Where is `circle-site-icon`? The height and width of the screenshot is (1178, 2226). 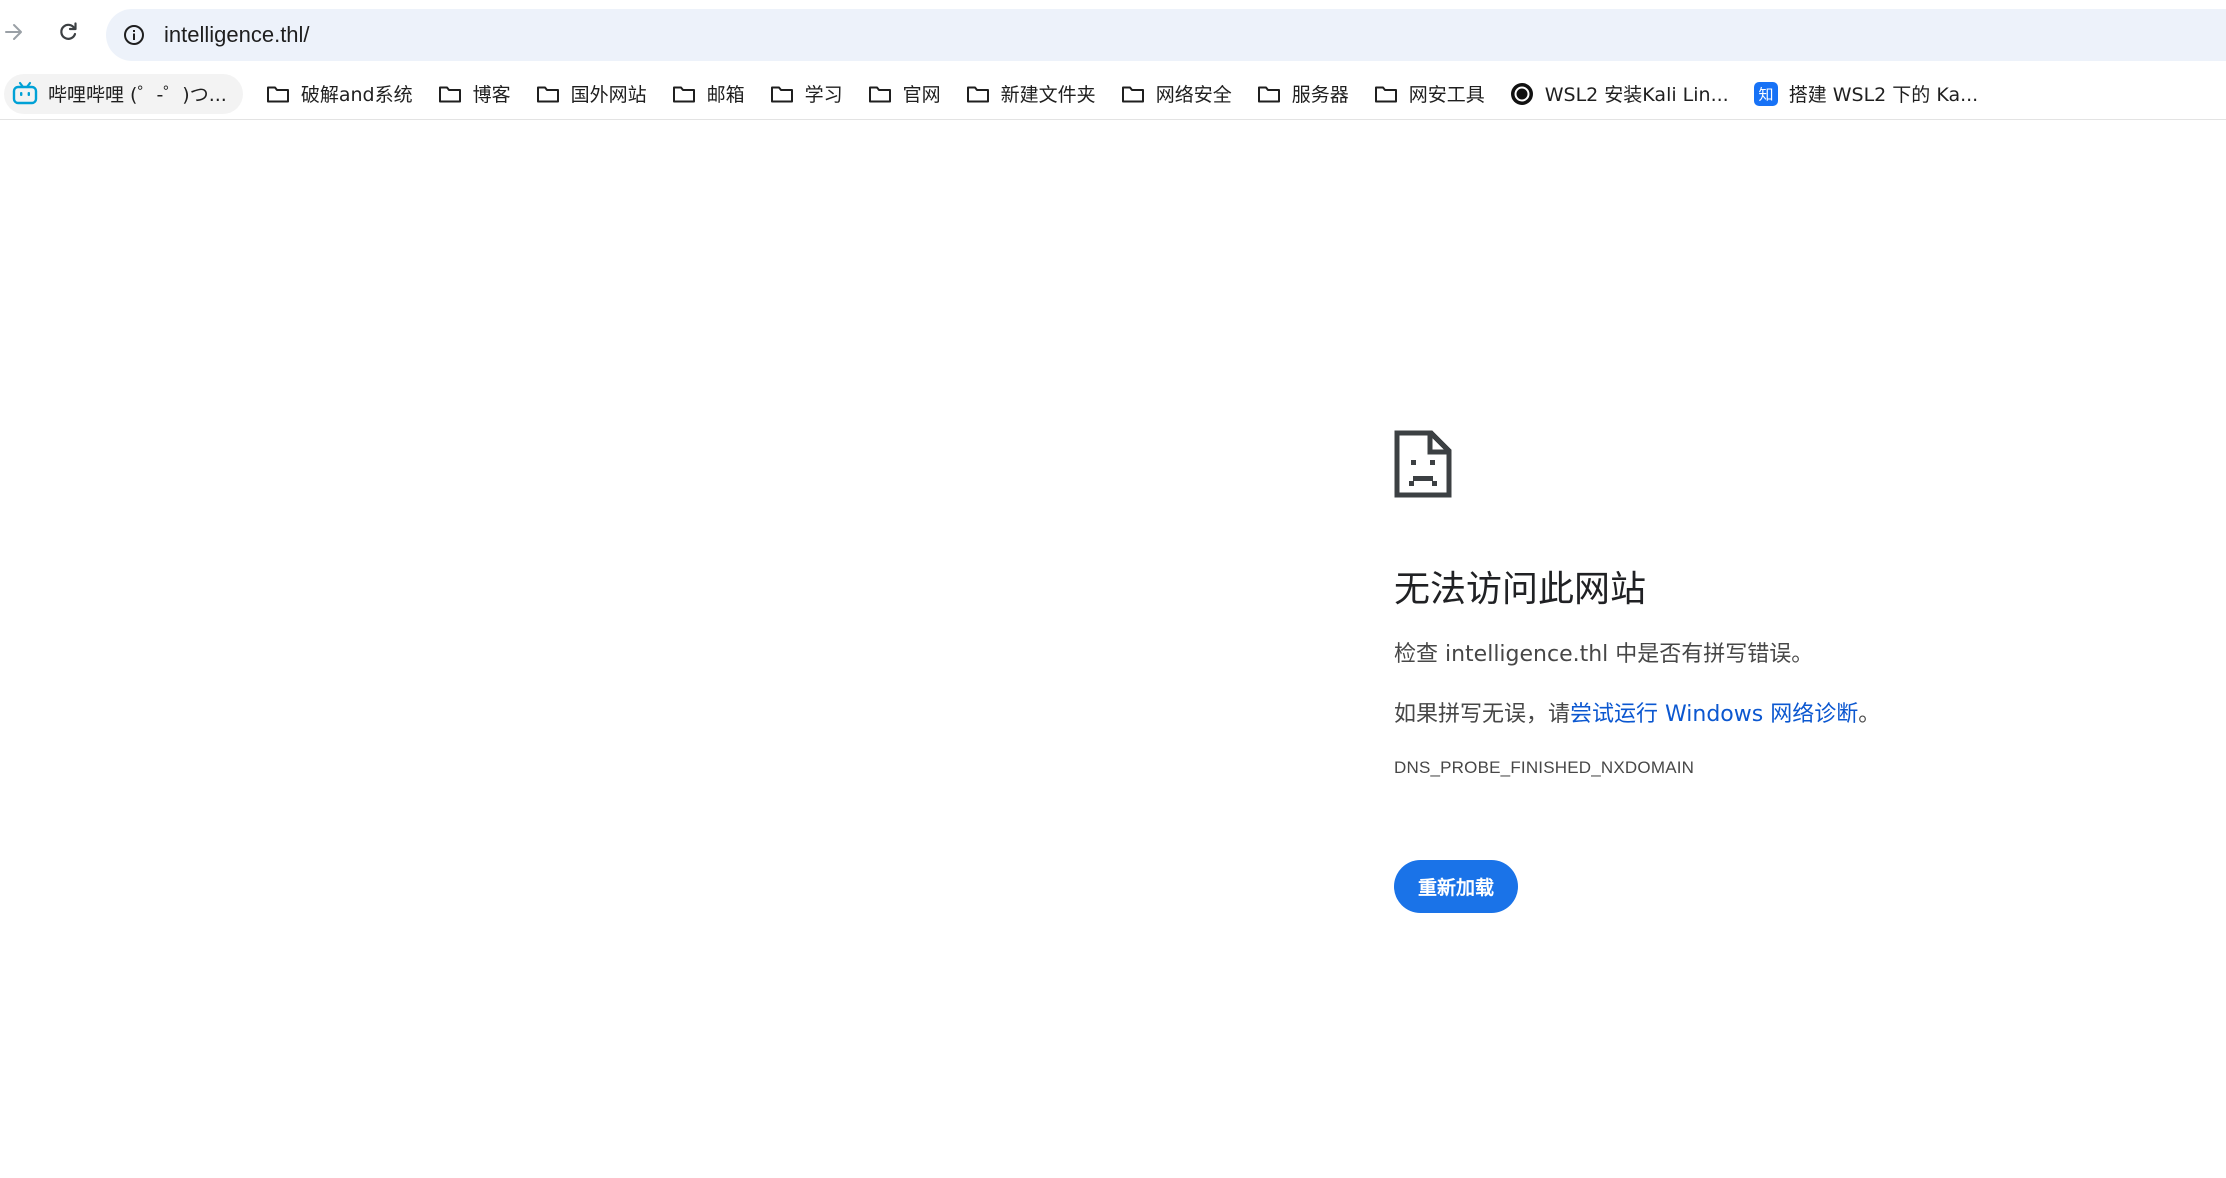 circle-site-icon is located at coordinates (1522, 94).